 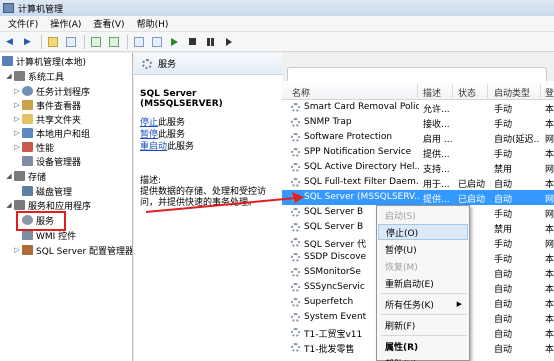 I want to click on tree-label: 共享文件夹, so click(x=59, y=120).